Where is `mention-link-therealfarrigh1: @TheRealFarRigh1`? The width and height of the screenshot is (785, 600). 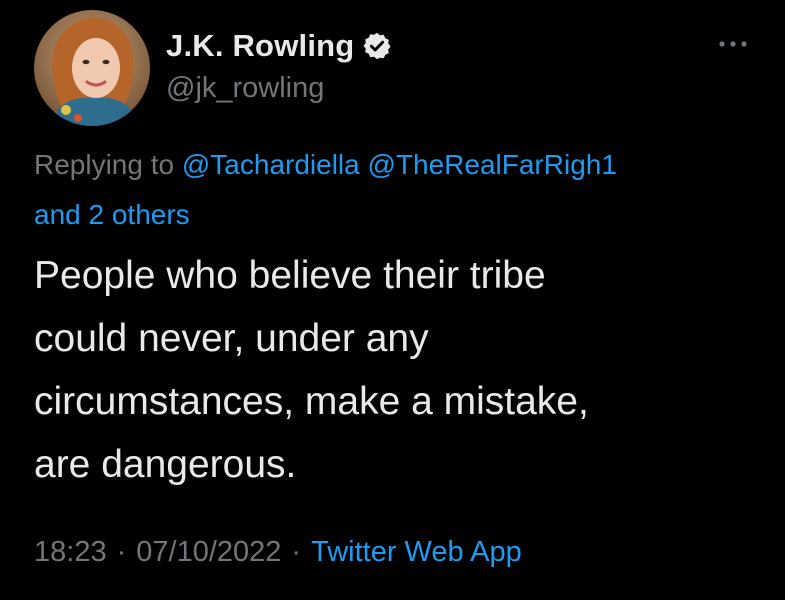 mention-link-therealfarrigh1: @TheRealFarRigh1 is located at coordinates (492, 164).